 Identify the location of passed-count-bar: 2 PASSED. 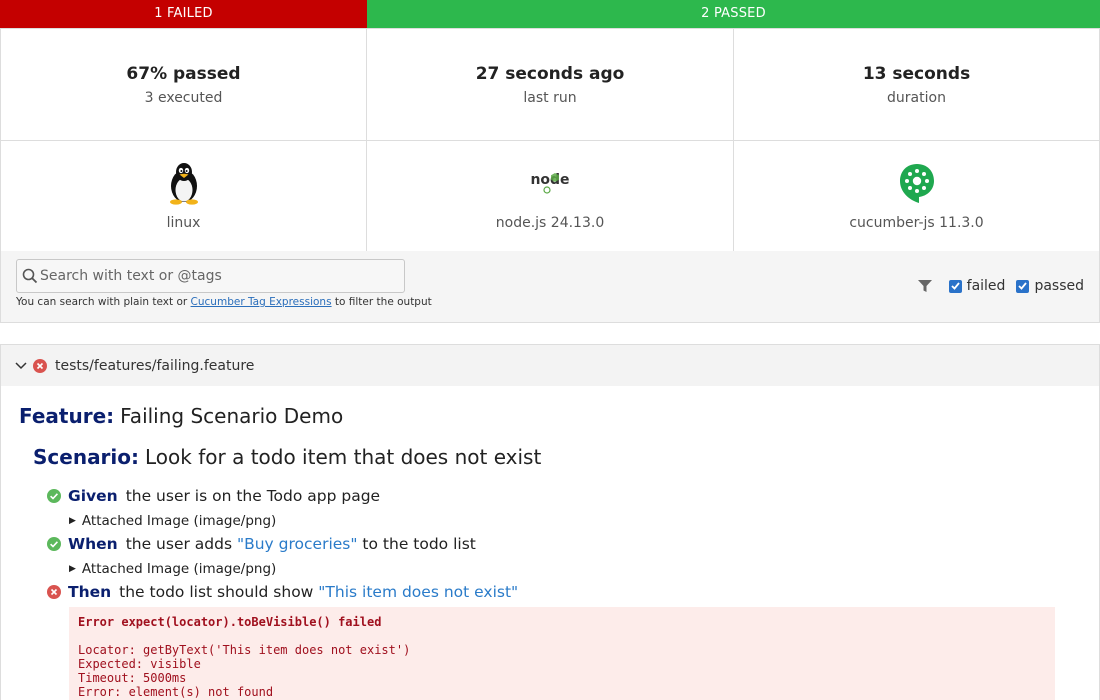
(733, 14).